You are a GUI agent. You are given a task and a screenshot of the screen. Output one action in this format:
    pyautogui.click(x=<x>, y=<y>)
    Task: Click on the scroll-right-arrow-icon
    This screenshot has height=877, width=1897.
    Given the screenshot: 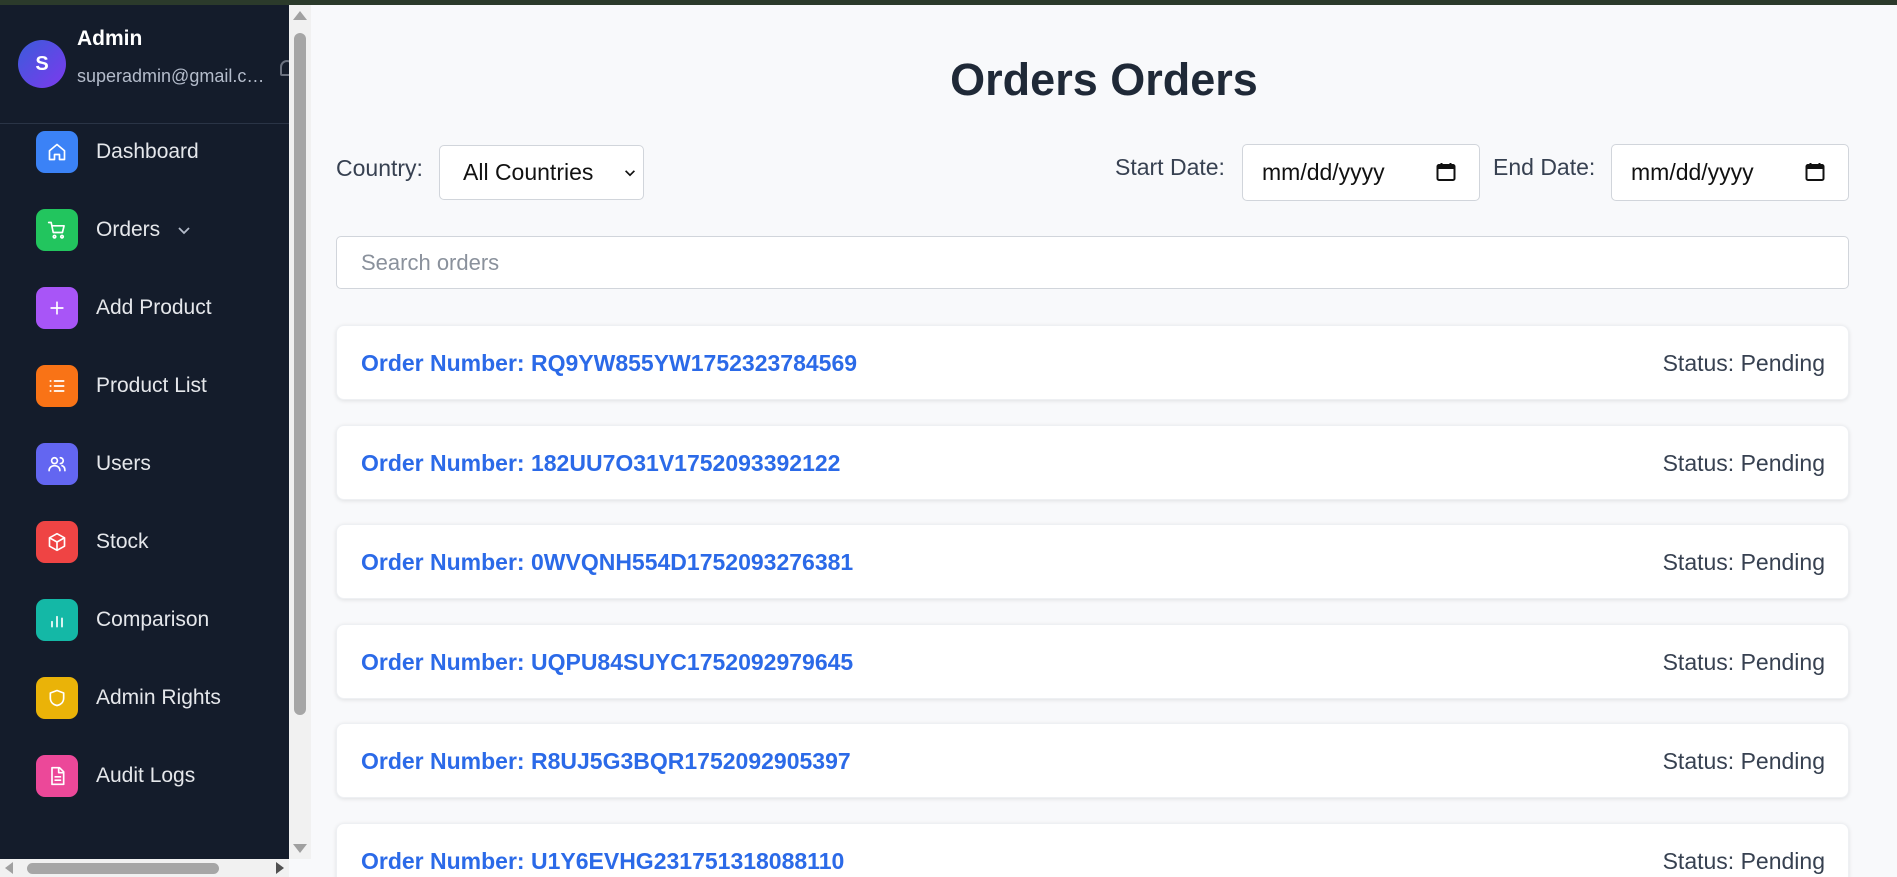 What is the action you would take?
    pyautogui.click(x=280, y=868)
    